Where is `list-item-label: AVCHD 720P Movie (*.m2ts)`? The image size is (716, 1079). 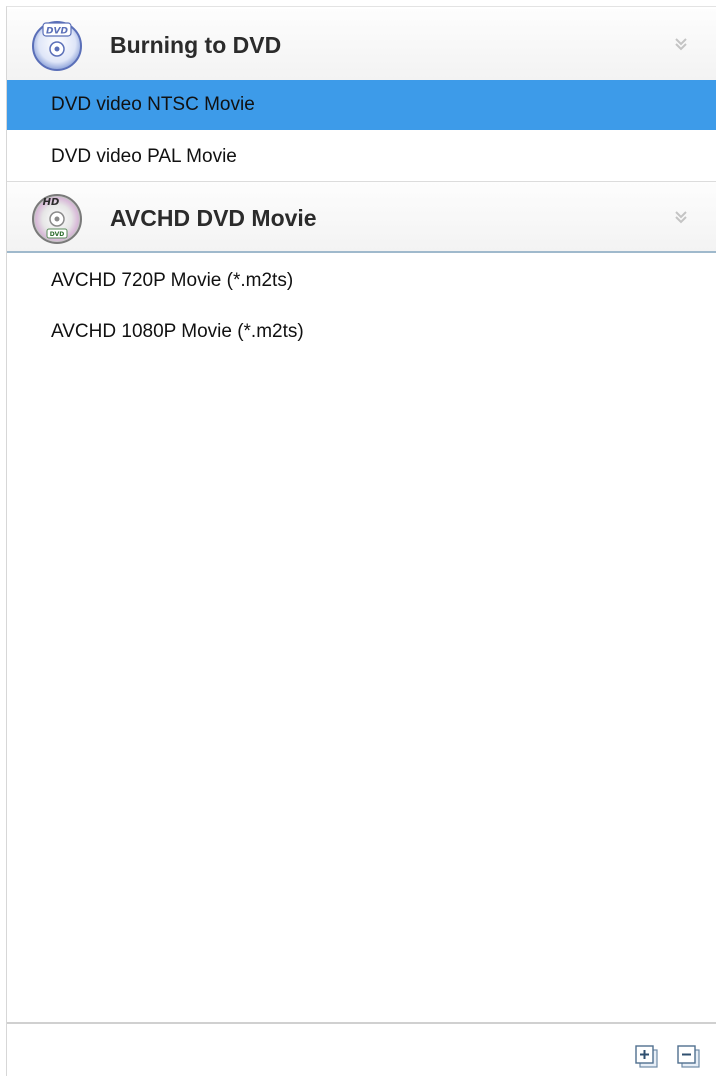
list-item-label: AVCHD 720P Movie (*.m2ts) is located at coordinates (172, 280).